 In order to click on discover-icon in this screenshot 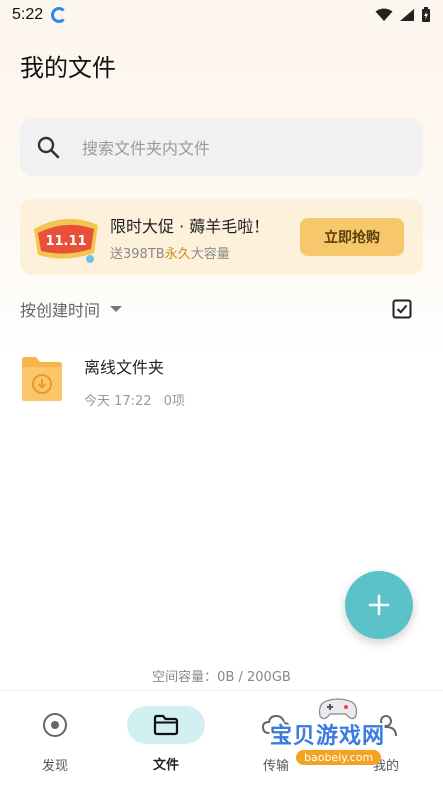, I will do `click(55, 725)`.